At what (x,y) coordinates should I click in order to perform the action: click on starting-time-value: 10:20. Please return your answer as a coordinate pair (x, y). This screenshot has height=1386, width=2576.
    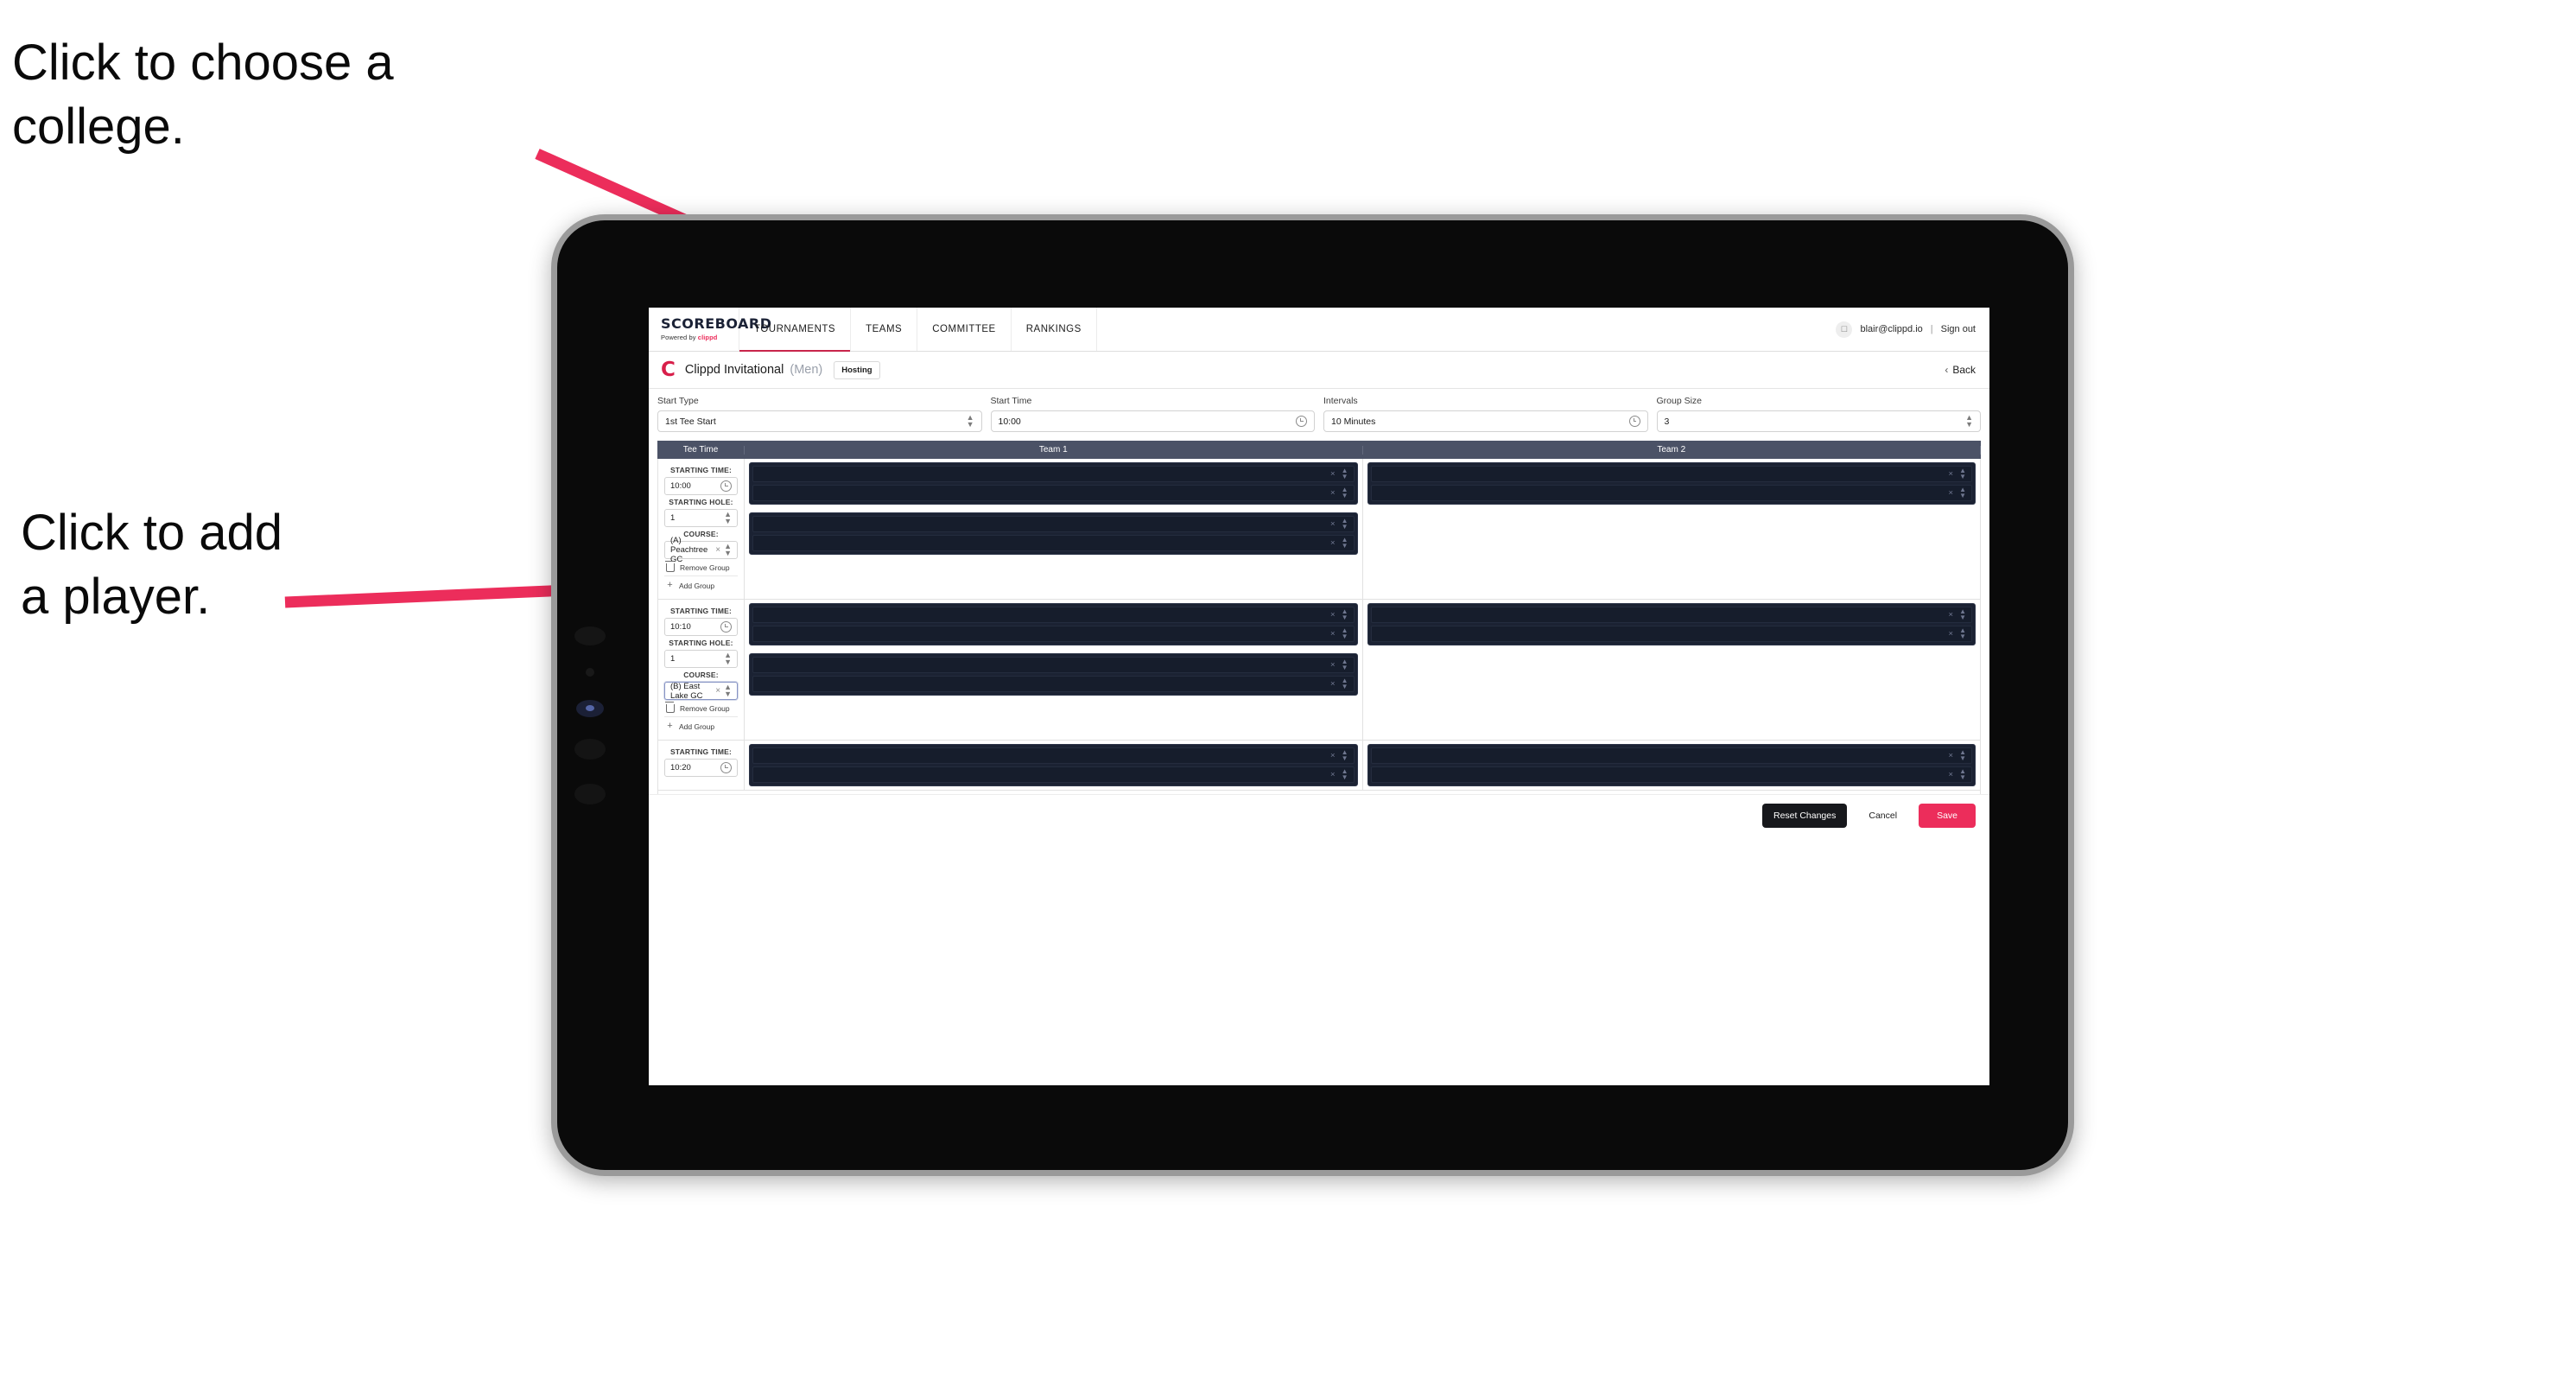
    Looking at the image, I should click on (680, 767).